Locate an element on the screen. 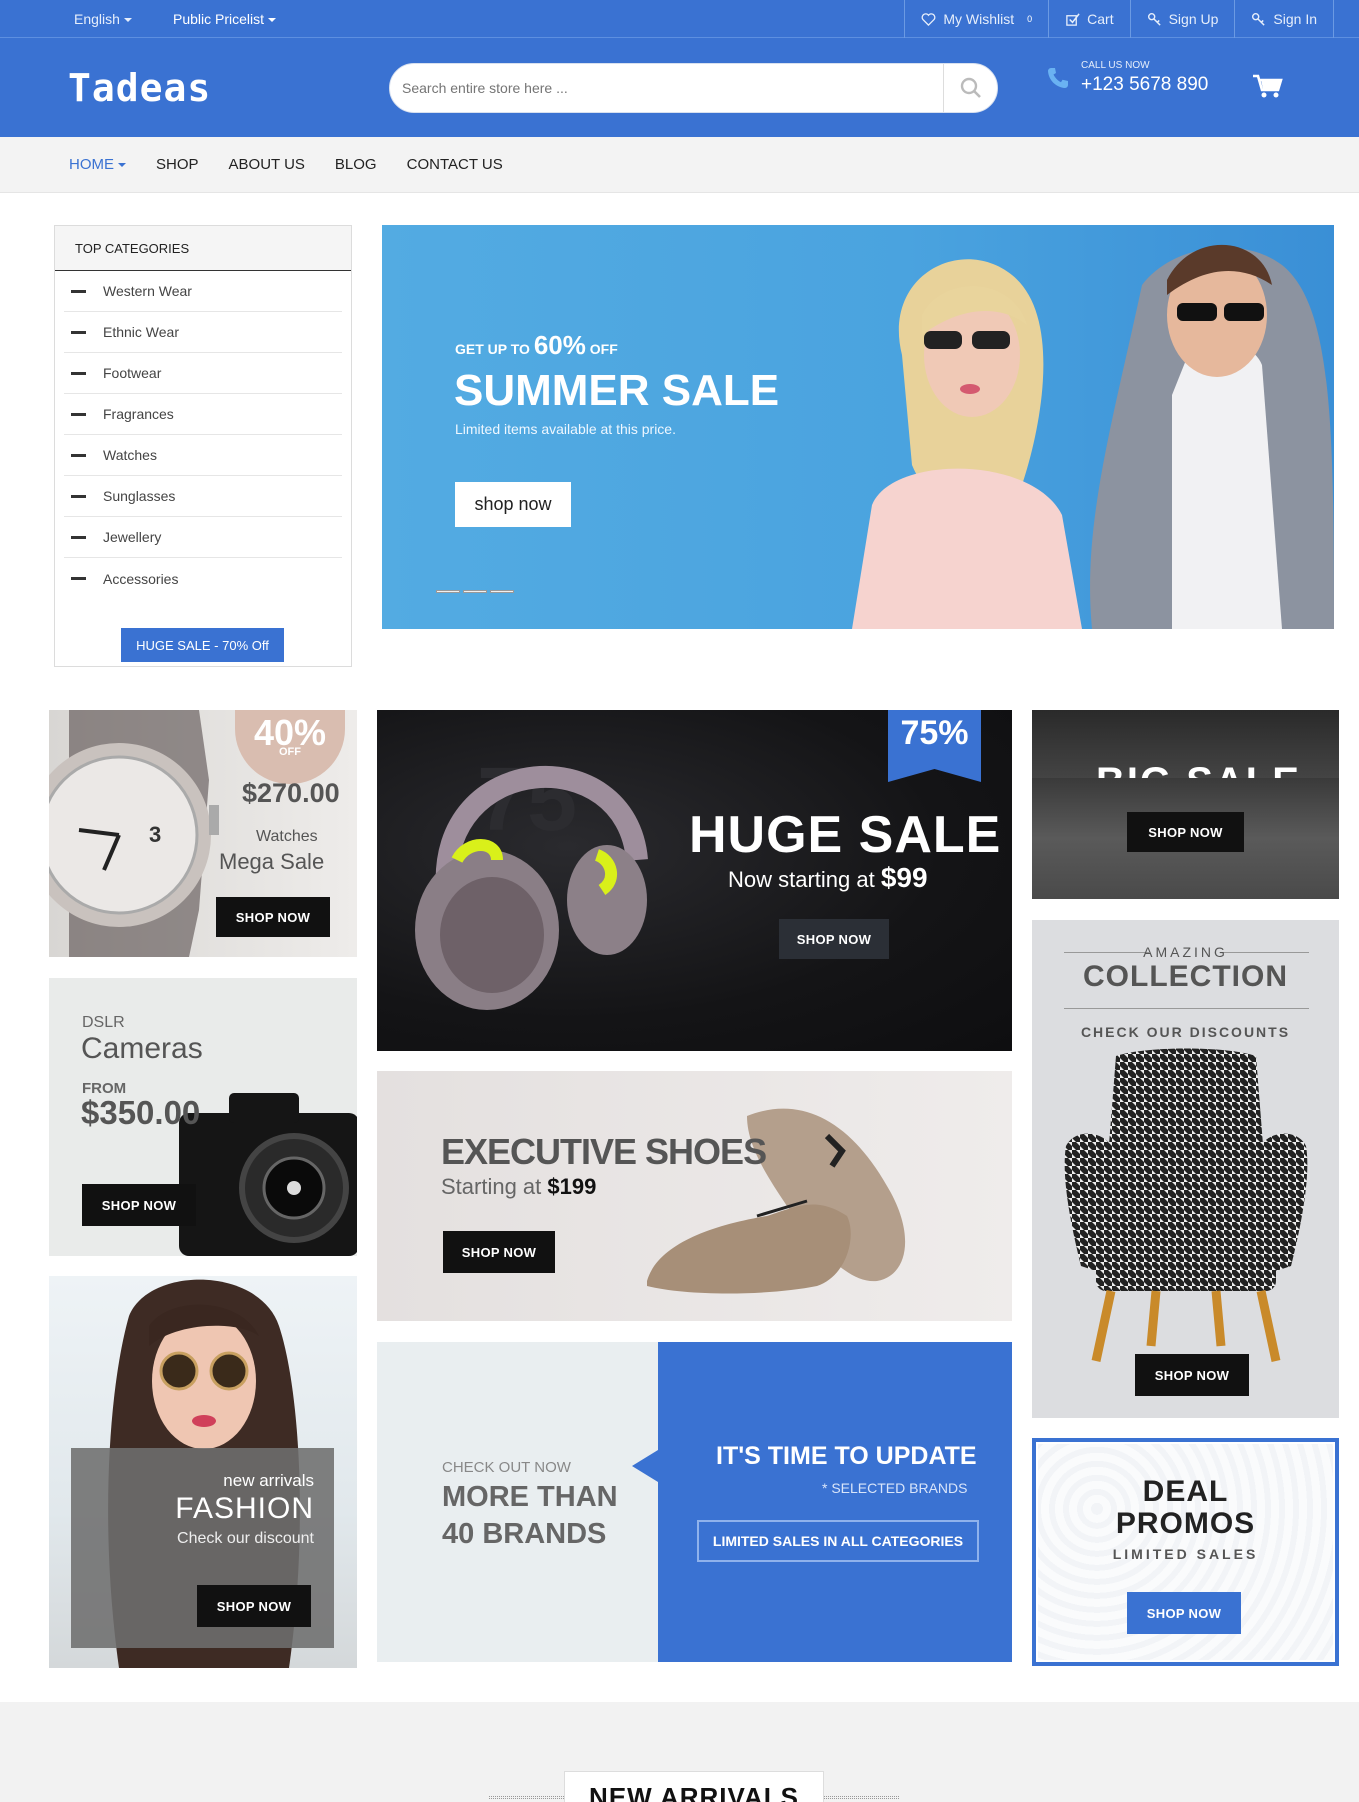 This screenshot has height=1802, width=1359. banner-line1: AMAZING is located at coordinates (1185, 952).